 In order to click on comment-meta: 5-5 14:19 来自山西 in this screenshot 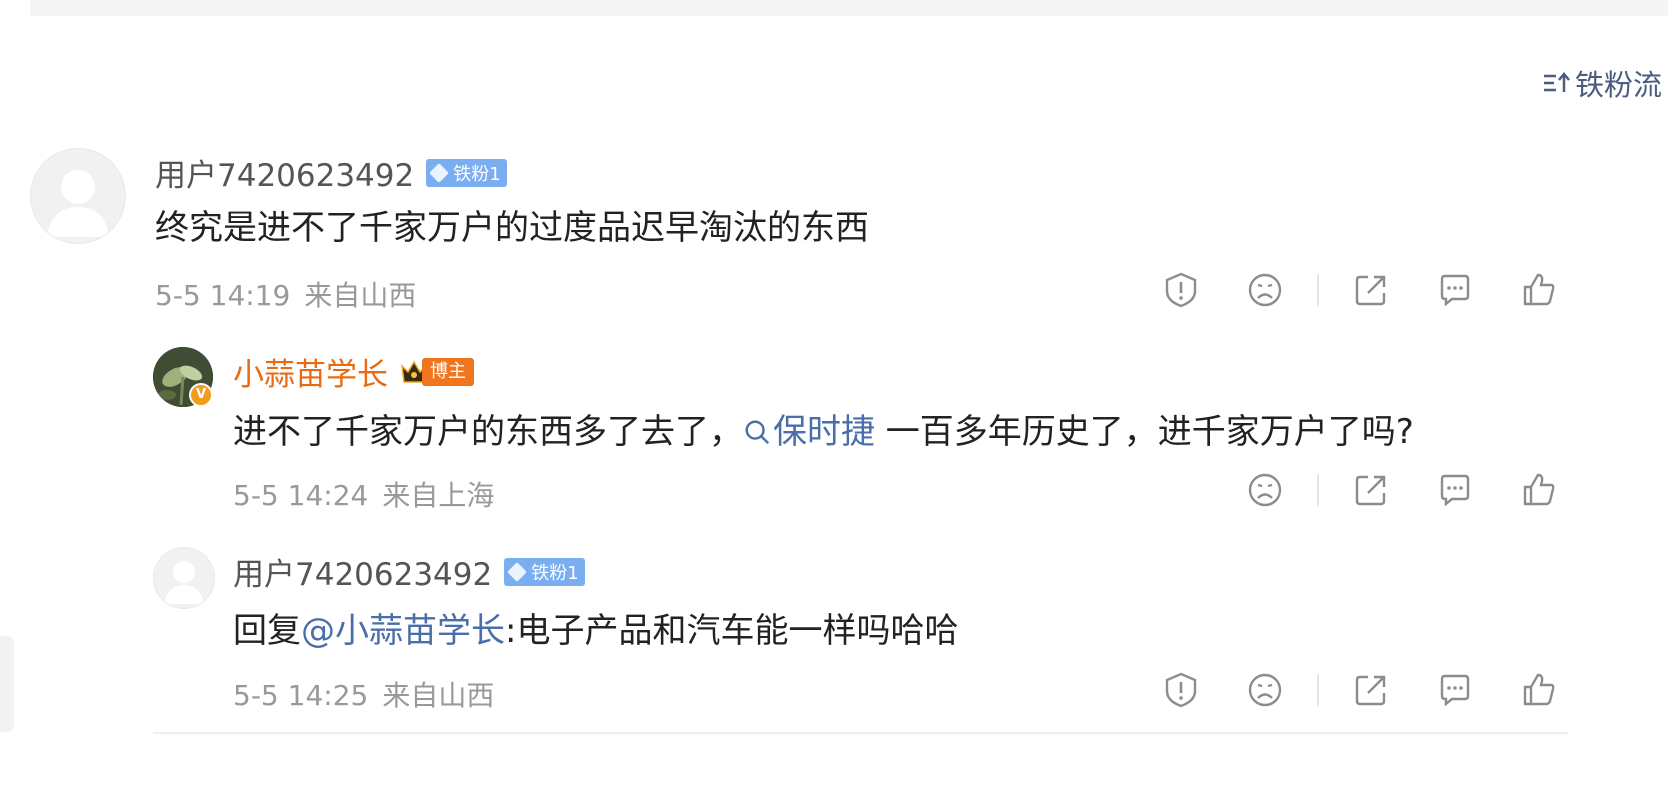, I will do `click(285, 294)`.